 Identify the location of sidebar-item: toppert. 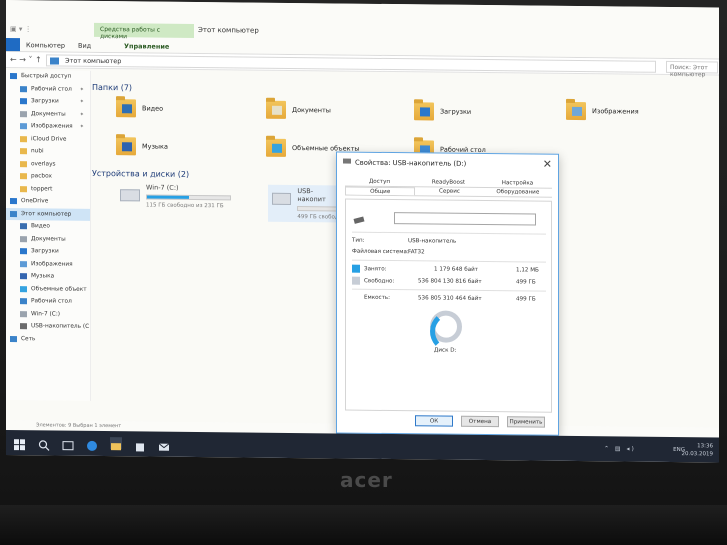
(48, 189).